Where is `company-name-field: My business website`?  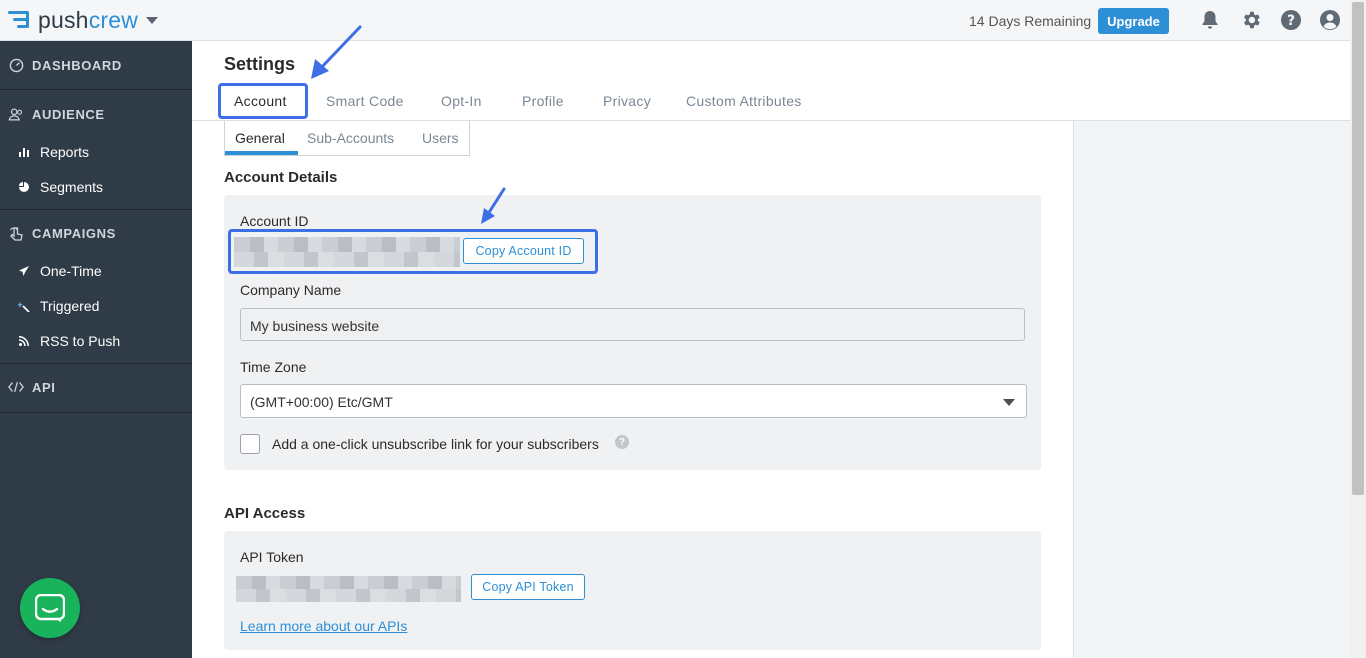
company-name-field: My business website is located at coordinates (632, 324).